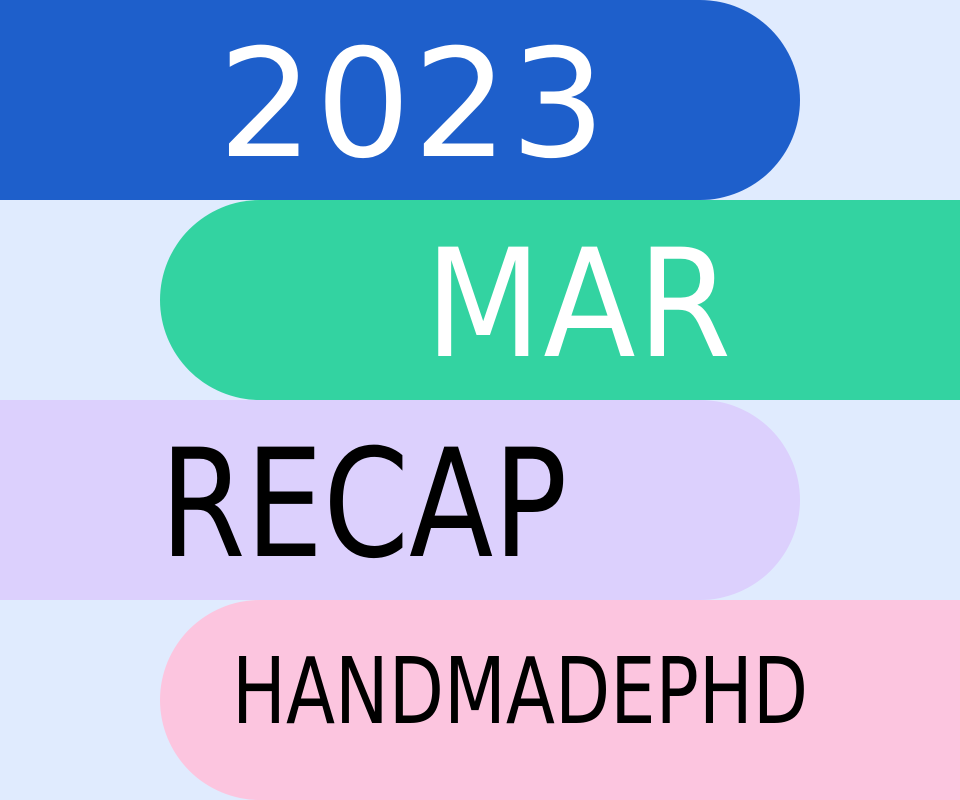 The width and height of the screenshot is (960, 800). Describe the element at coordinates (413, 105) in the screenshot. I see `year-text: 2023` at that location.